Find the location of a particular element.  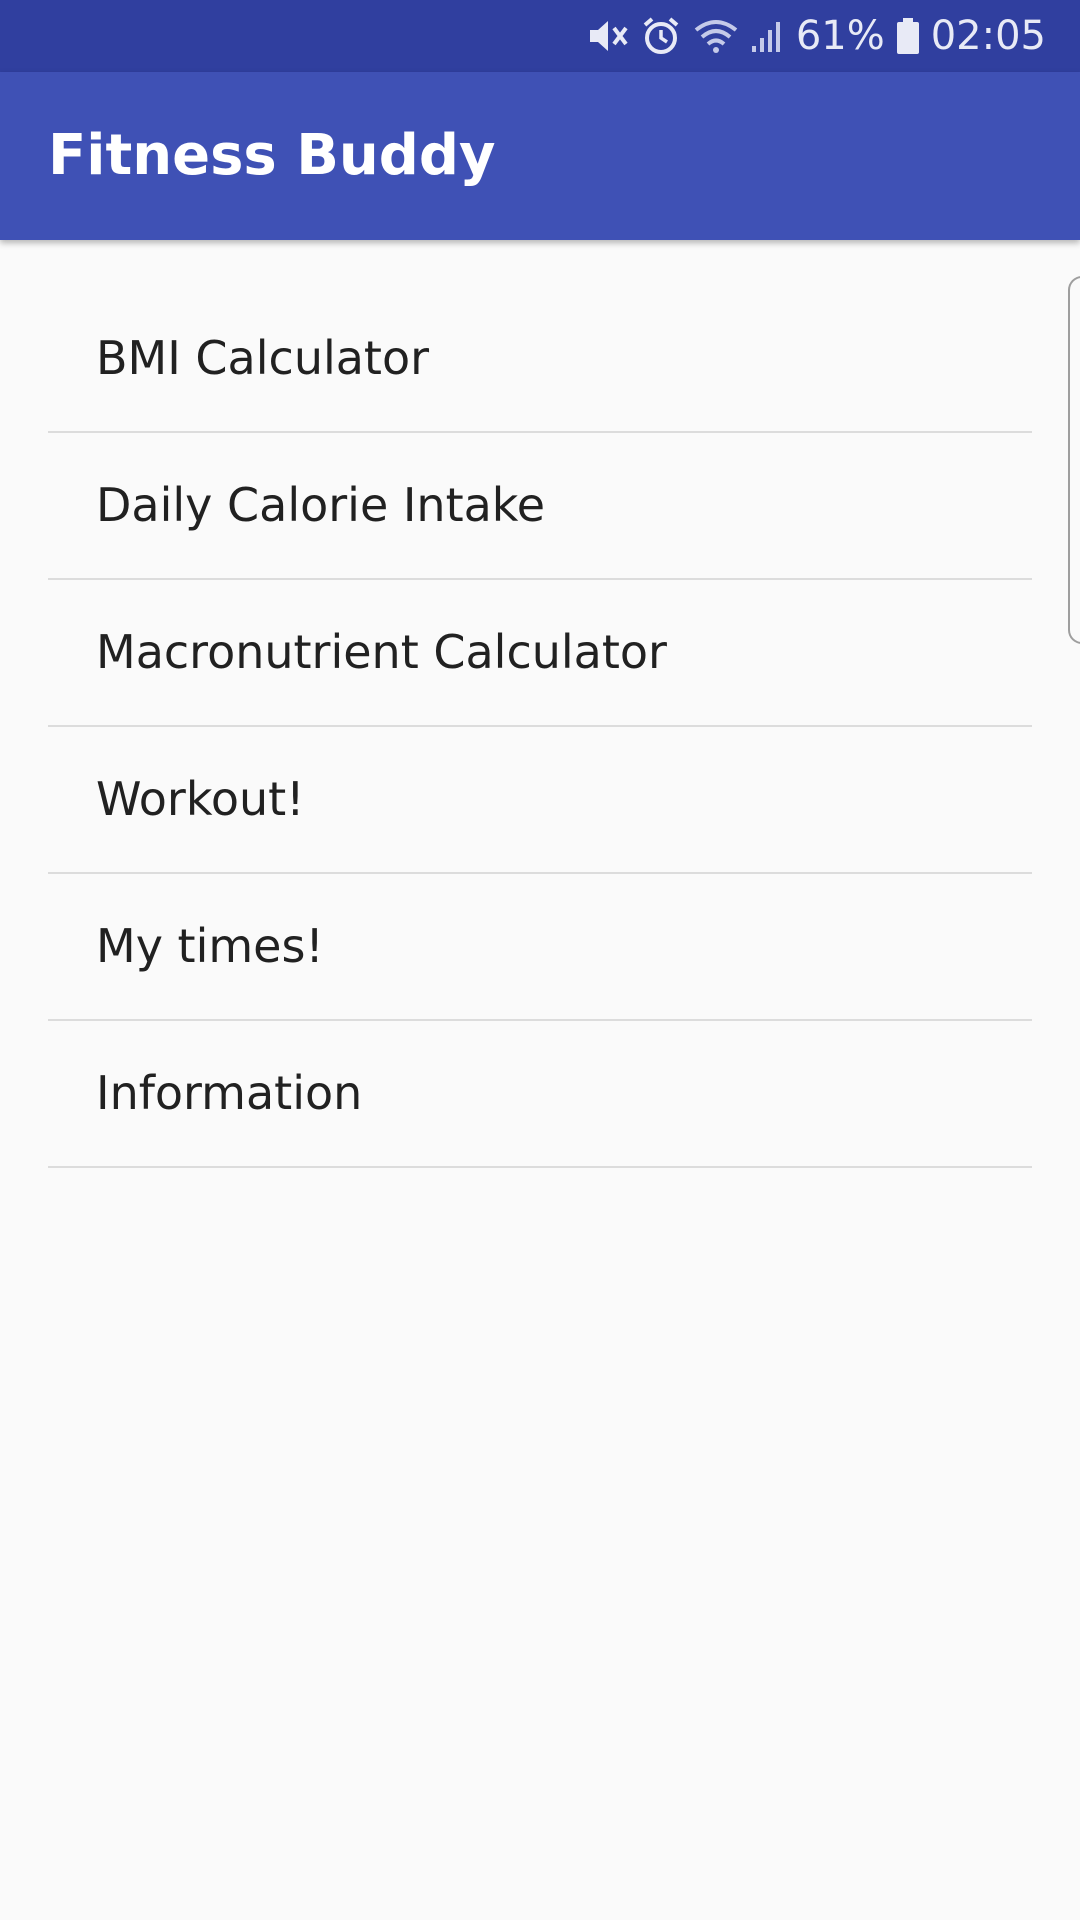

menu-item-label: BMI Calculator is located at coordinates (263, 358).